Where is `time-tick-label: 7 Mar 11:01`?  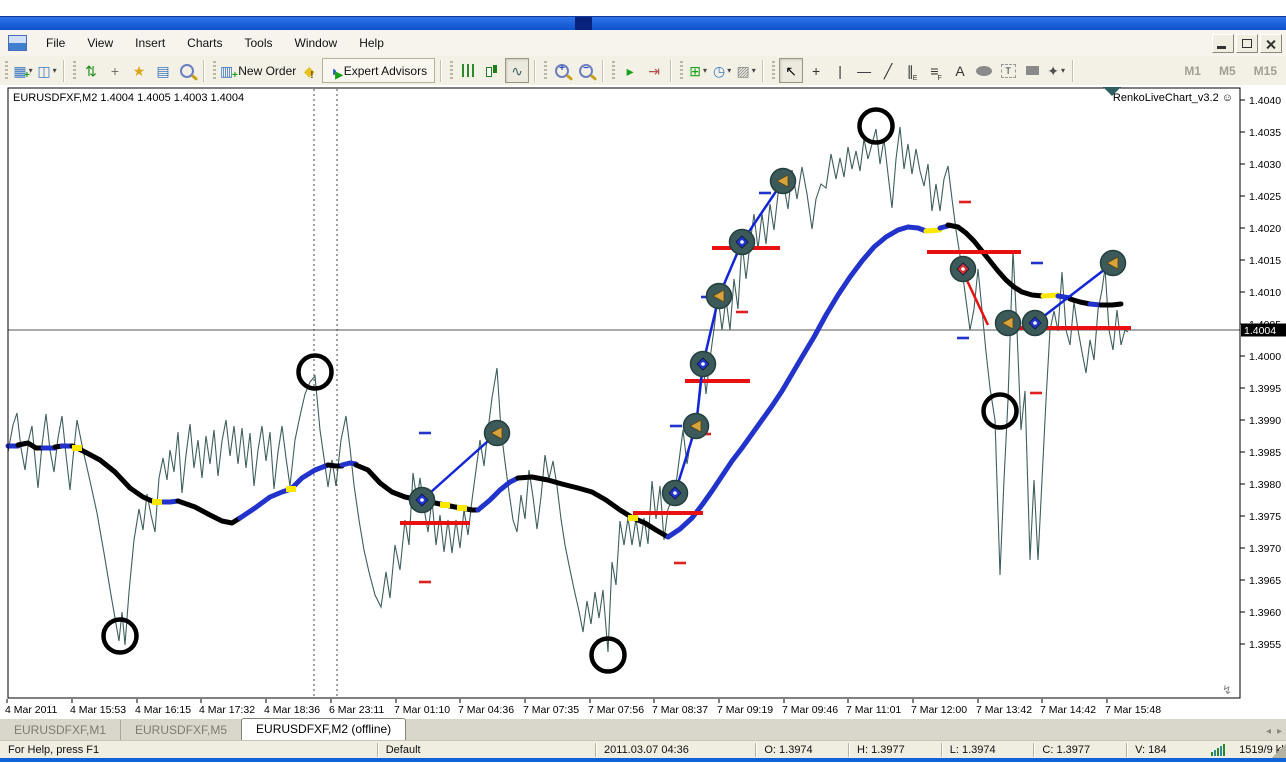 time-tick-label: 7 Mar 11:01 is located at coordinates (873, 710).